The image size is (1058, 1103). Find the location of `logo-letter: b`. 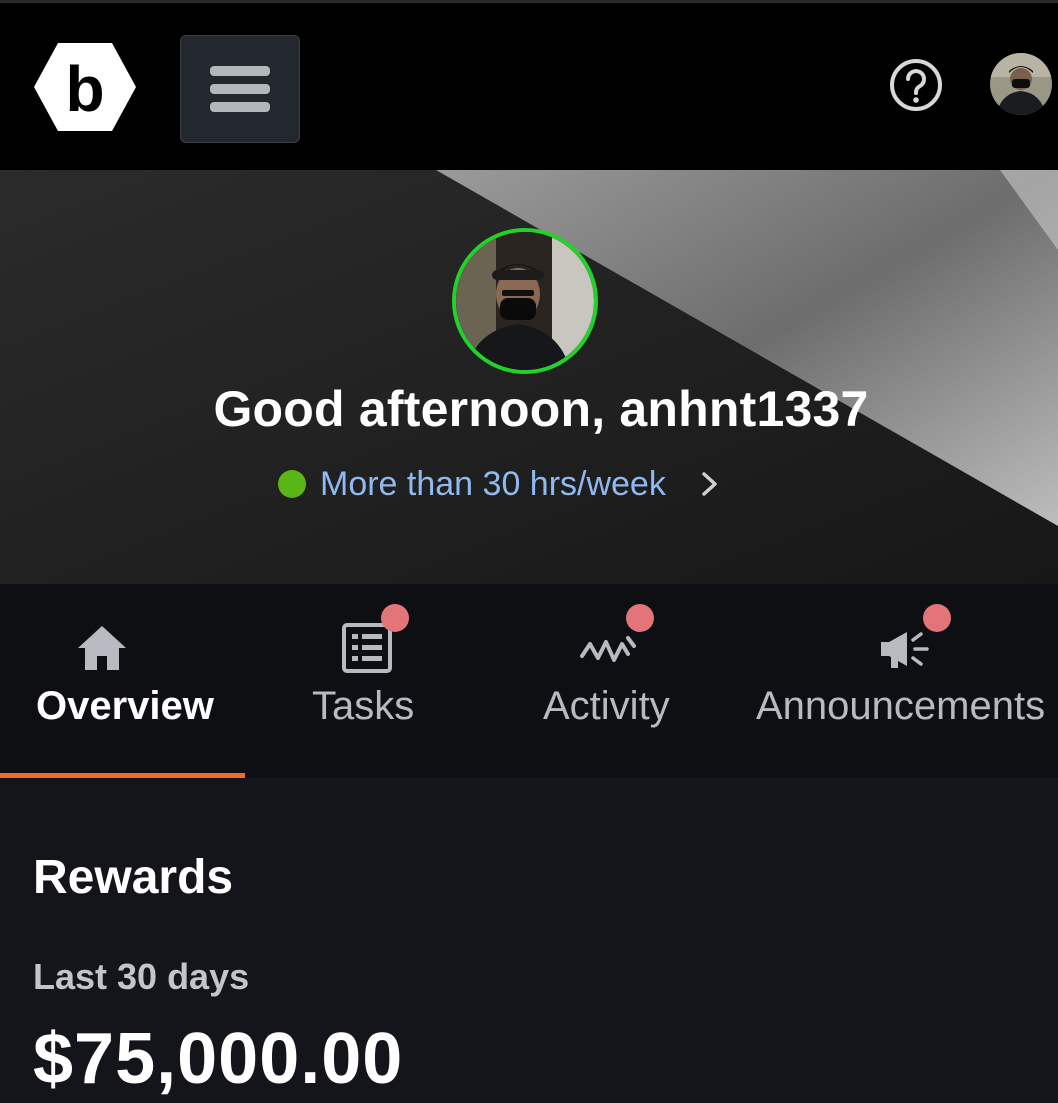

logo-letter: b is located at coordinates (84, 89).